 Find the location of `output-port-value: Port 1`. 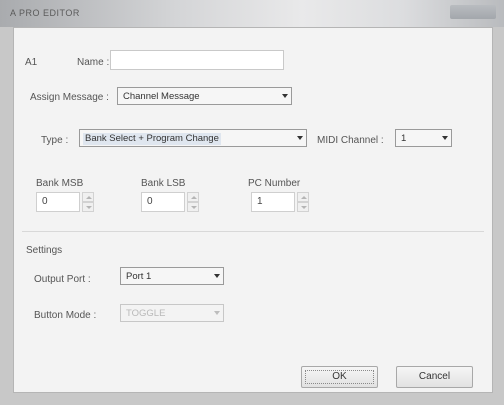

output-port-value: Port 1 is located at coordinates (139, 276).